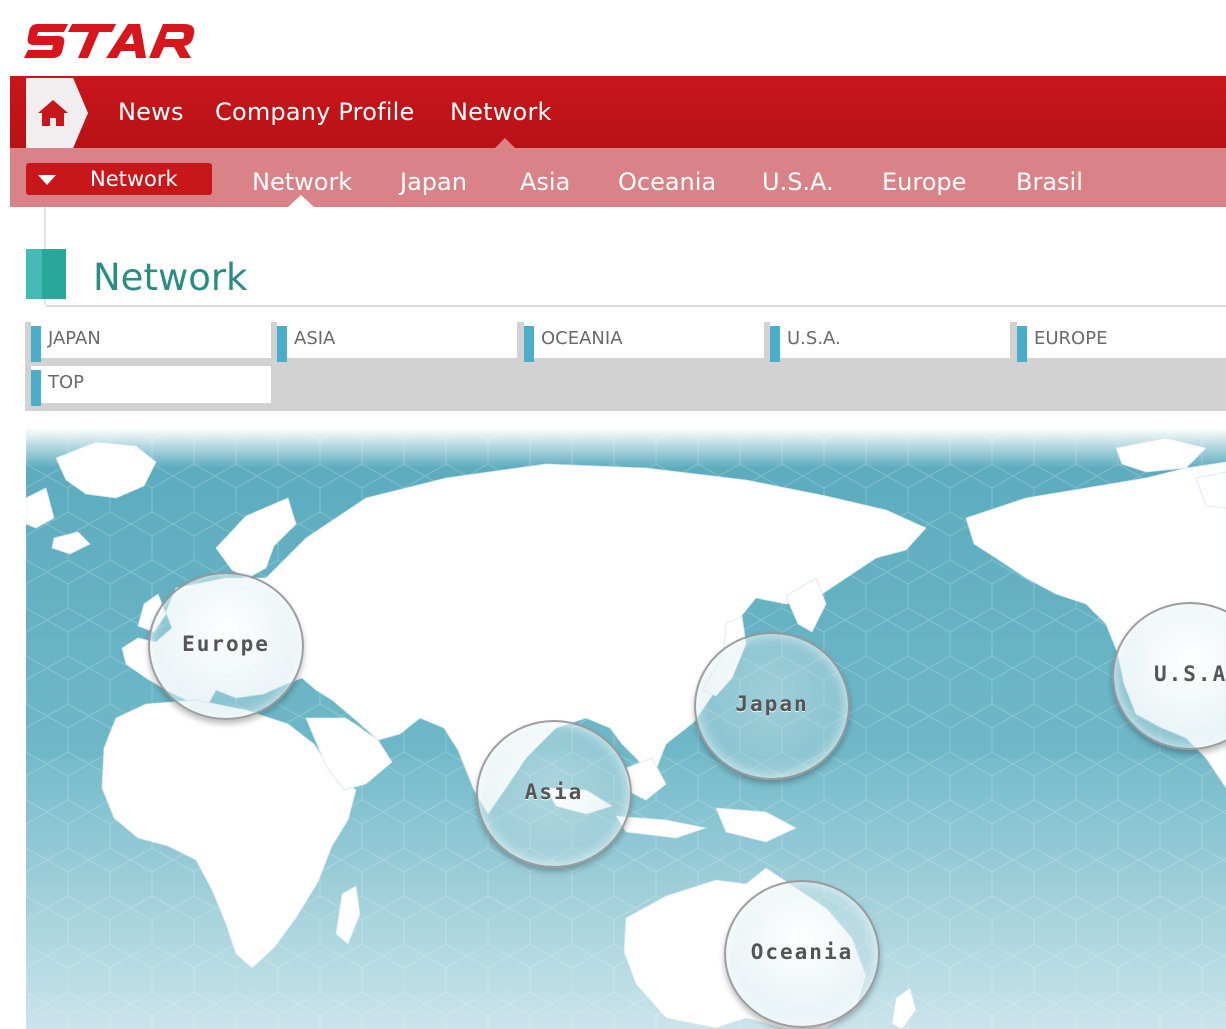  I want to click on section-dropdown-label: Network, so click(134, 179).